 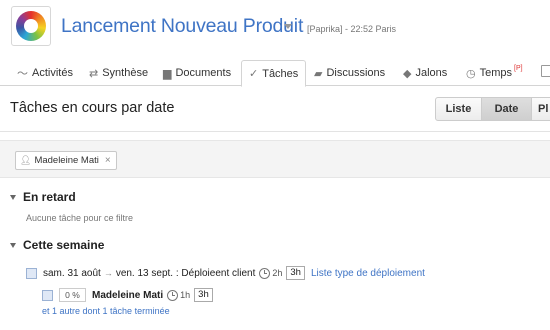 What do you see at coordinates (277, 273) in the screenshot?
I see `task-duration: 2h` at bounding box center [277, 273].